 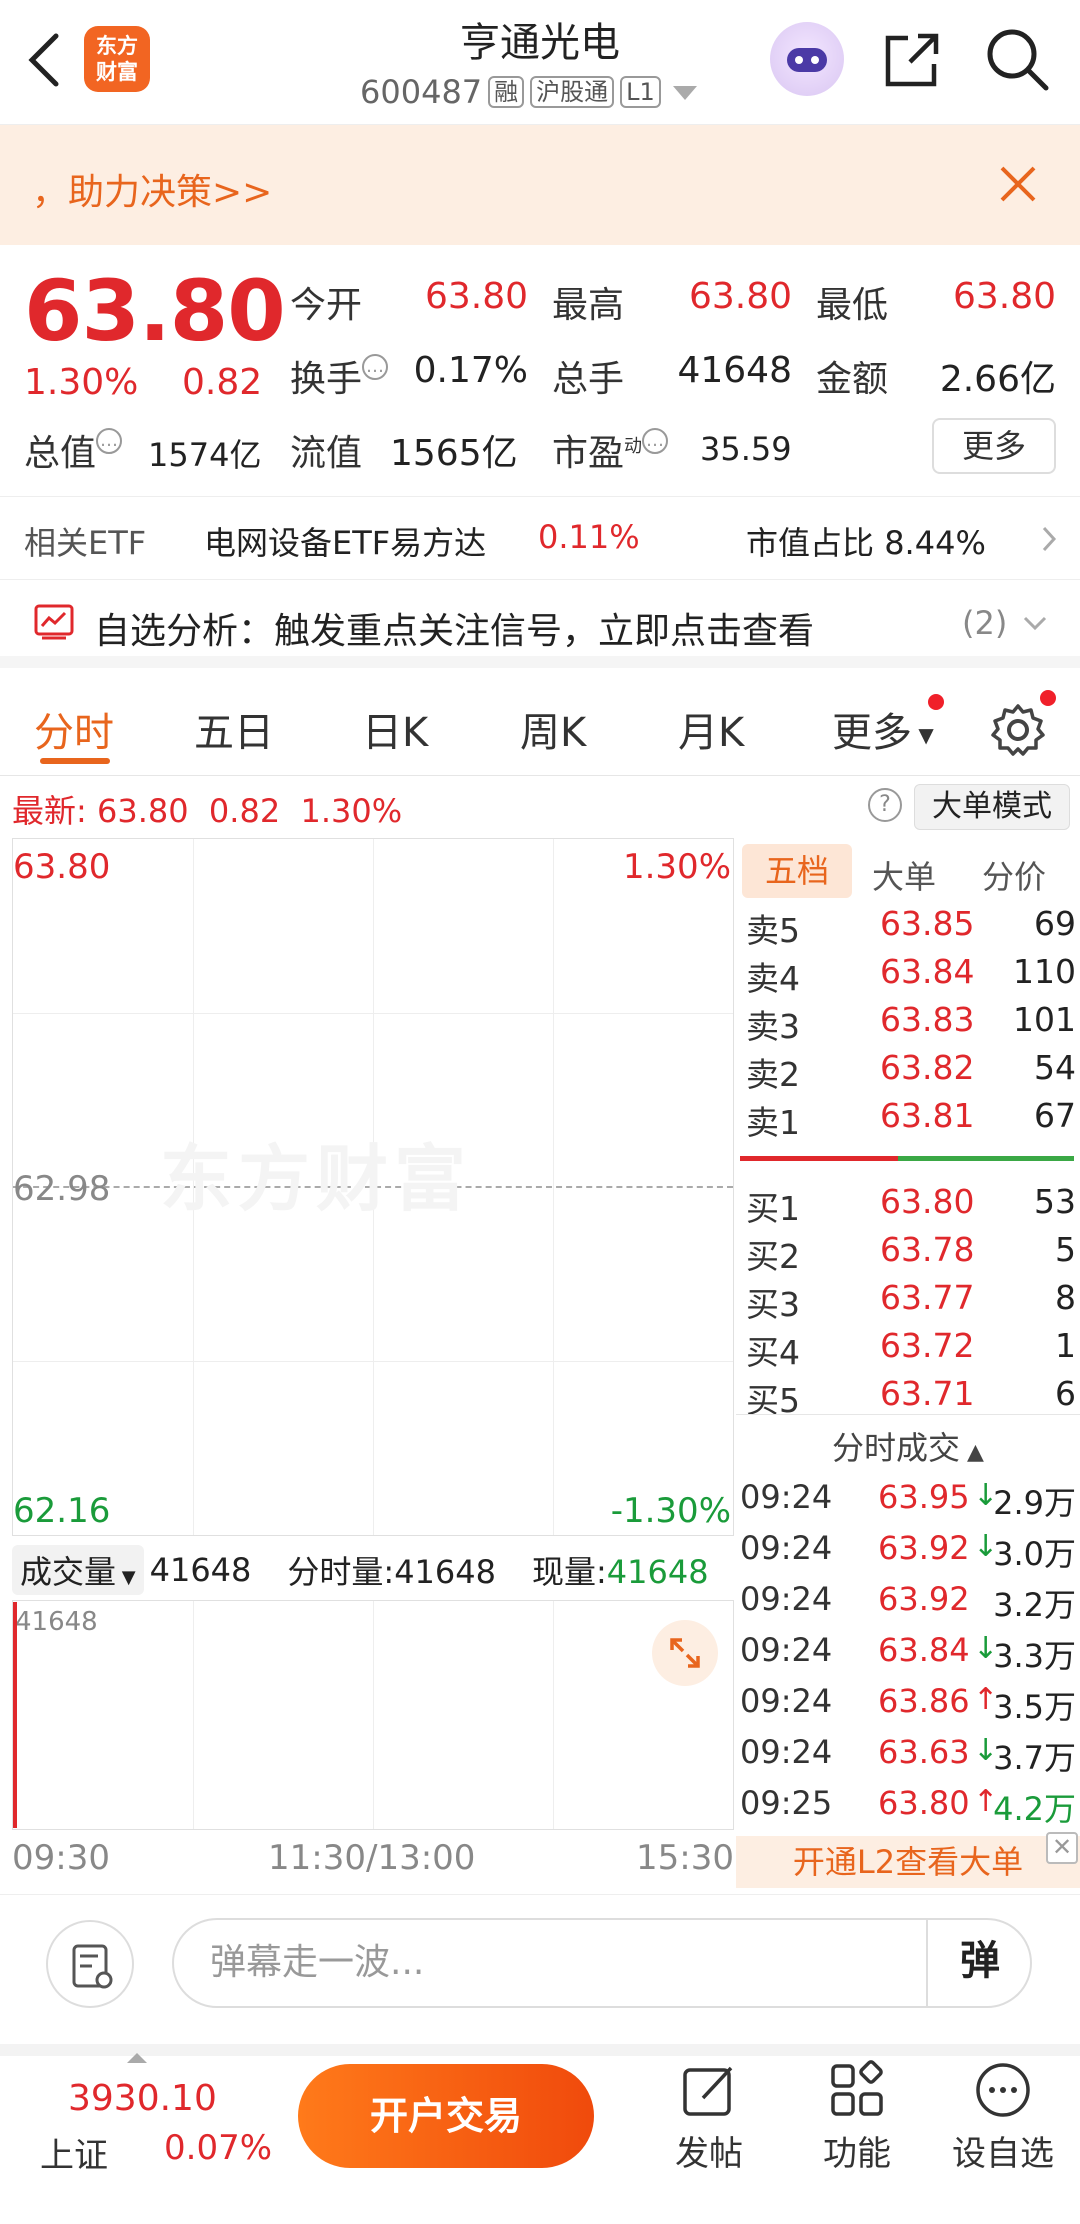 What do you see at coordinates (1065, 1393) in the screenshot?
I see `bid-volume: 6` at bounding box center [1065, 1393].